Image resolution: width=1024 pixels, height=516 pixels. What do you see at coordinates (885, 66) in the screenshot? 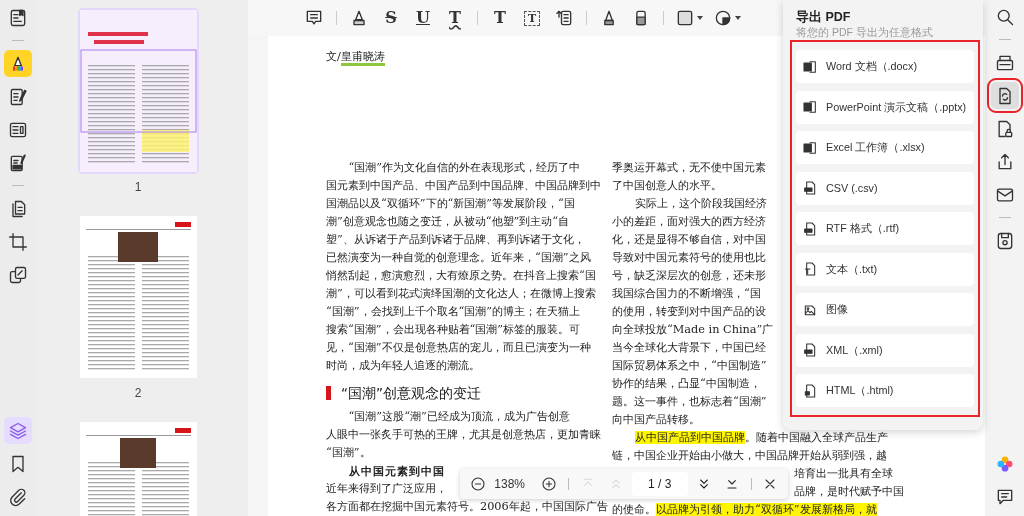
I see `export-format-button: Word 文档（.docx)` at bounding box center [885, 66].